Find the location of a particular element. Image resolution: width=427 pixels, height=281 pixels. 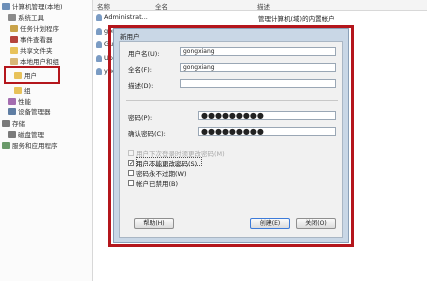

tree-item-services: 服务和应用程序 is located at coordinates (30, 145).